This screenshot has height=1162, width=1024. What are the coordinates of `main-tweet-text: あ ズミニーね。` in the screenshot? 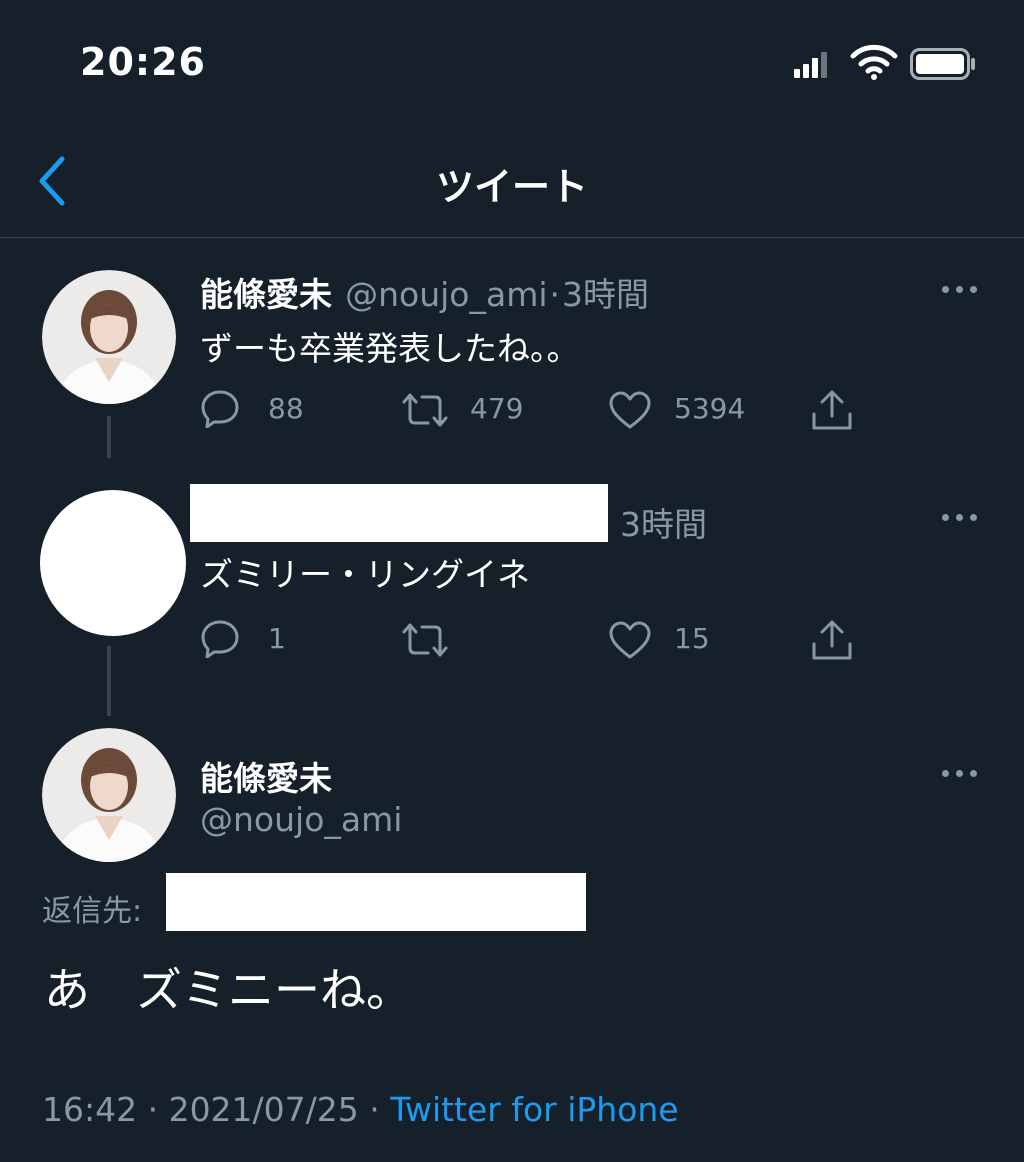 It's located at (228, 990).